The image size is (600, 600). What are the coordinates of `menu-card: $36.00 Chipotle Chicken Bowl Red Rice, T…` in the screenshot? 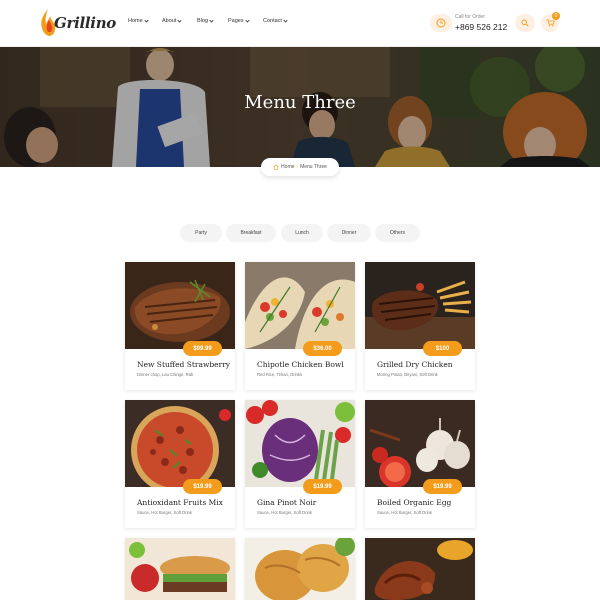 It's located at (300, 326).